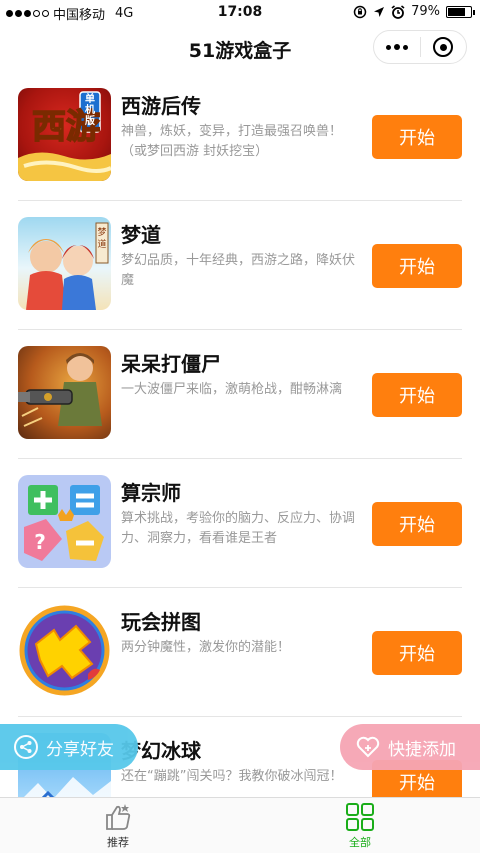 This screenshot has height=853, width=480. Describe the element at coordinates (171, 364) in the screenshot. I see `game-title: 呆呆打僵尸` at that location.